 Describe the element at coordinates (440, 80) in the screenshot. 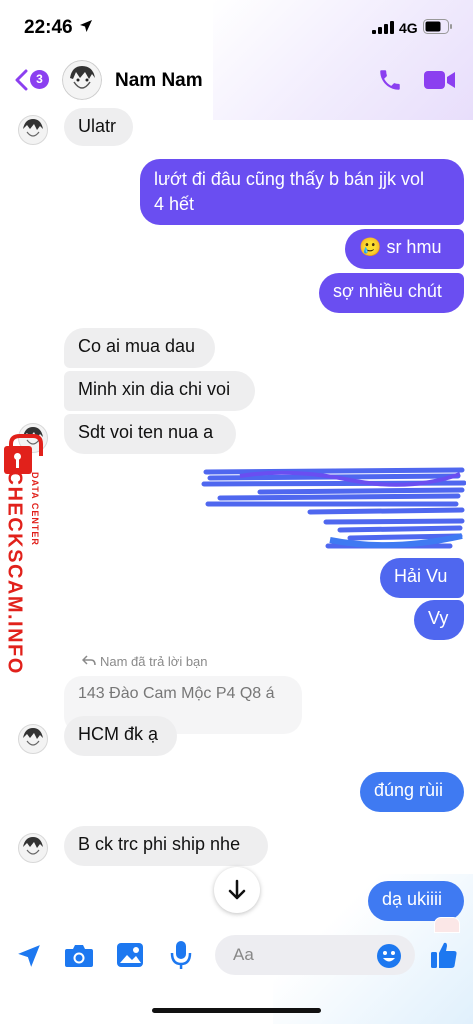

I see `video-camera-icon` at that location.